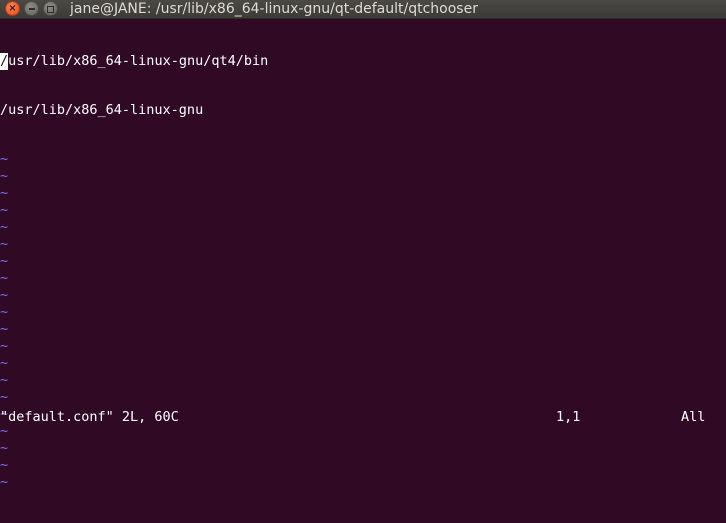  I want to click on editor-line: /usr/lib/x86_64-linux-gnu/qt4/bin, so click(363, 61).